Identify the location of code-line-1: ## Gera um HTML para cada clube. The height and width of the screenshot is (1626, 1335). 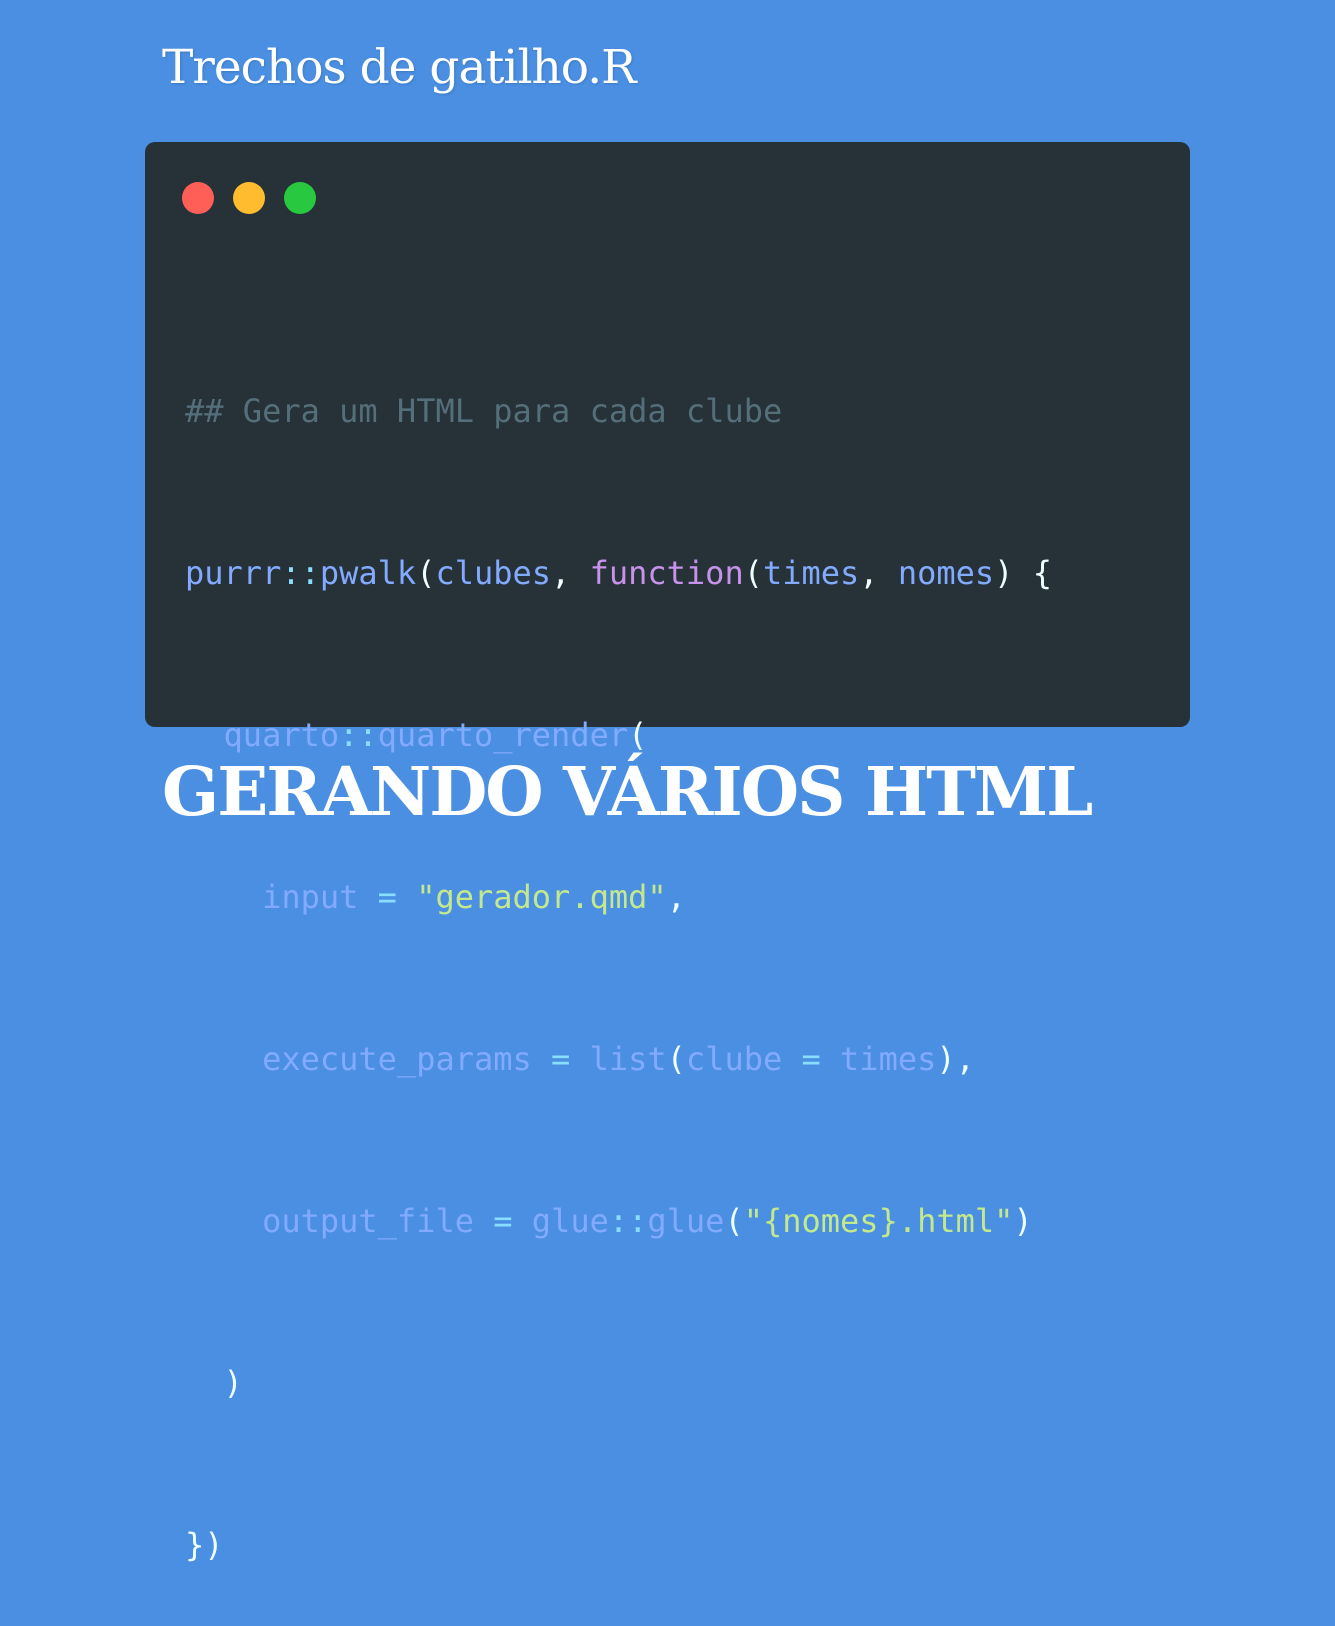
(484, 411).